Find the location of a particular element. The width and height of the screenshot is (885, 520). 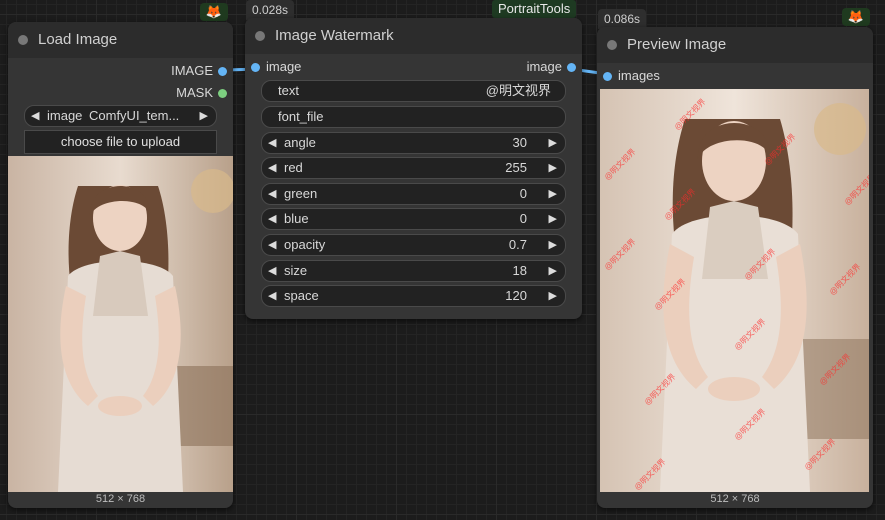

widget-value: 18 is located at coordinates (519, 270).